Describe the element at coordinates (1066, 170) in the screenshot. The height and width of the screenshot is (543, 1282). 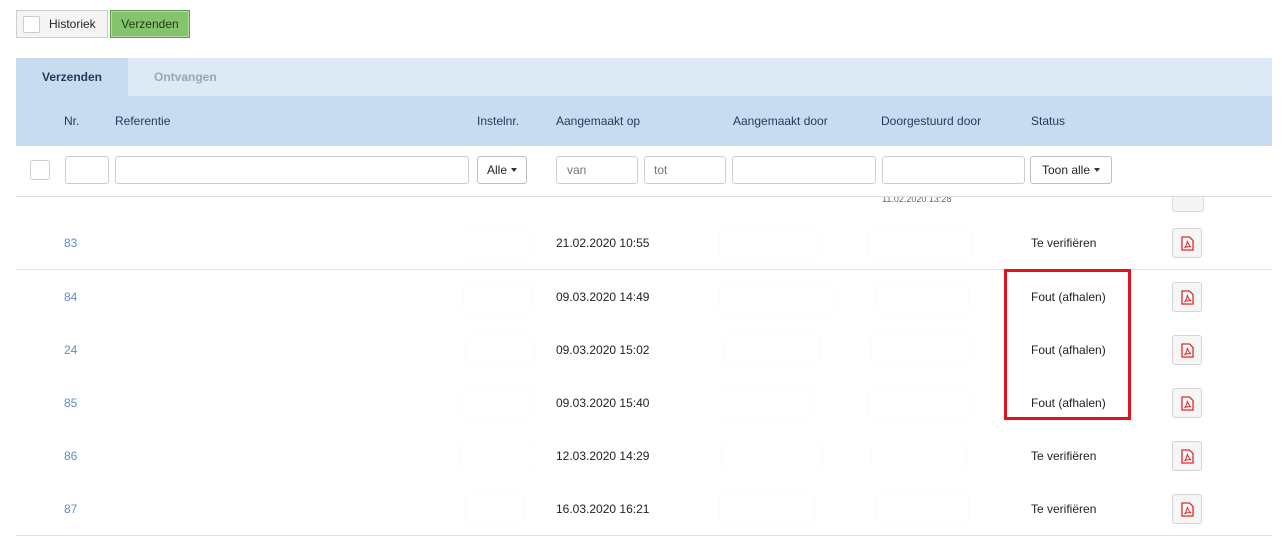
I see `status-select-value: Toon alle` at that location.